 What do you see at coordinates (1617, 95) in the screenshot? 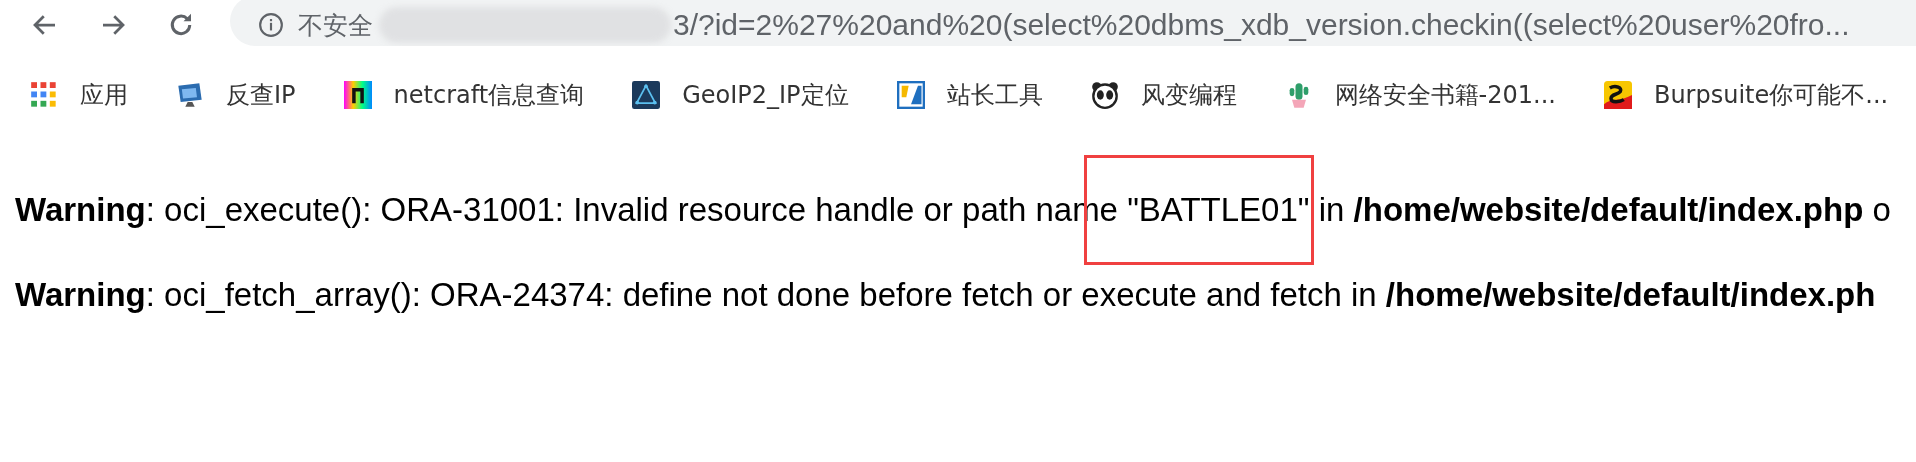
I see `snake-logo-icon` at bounding box center [1617, 95].